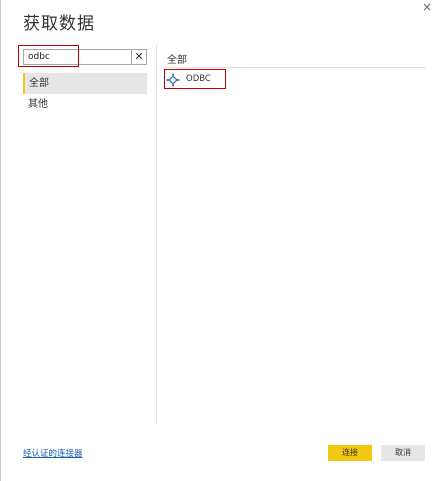 The height and width of the screenshot is (481, 436). What do you see at coordinates (198, 79) in the screenshot?
I see `connector-label: ODBC` at bounding box center [198, 79].